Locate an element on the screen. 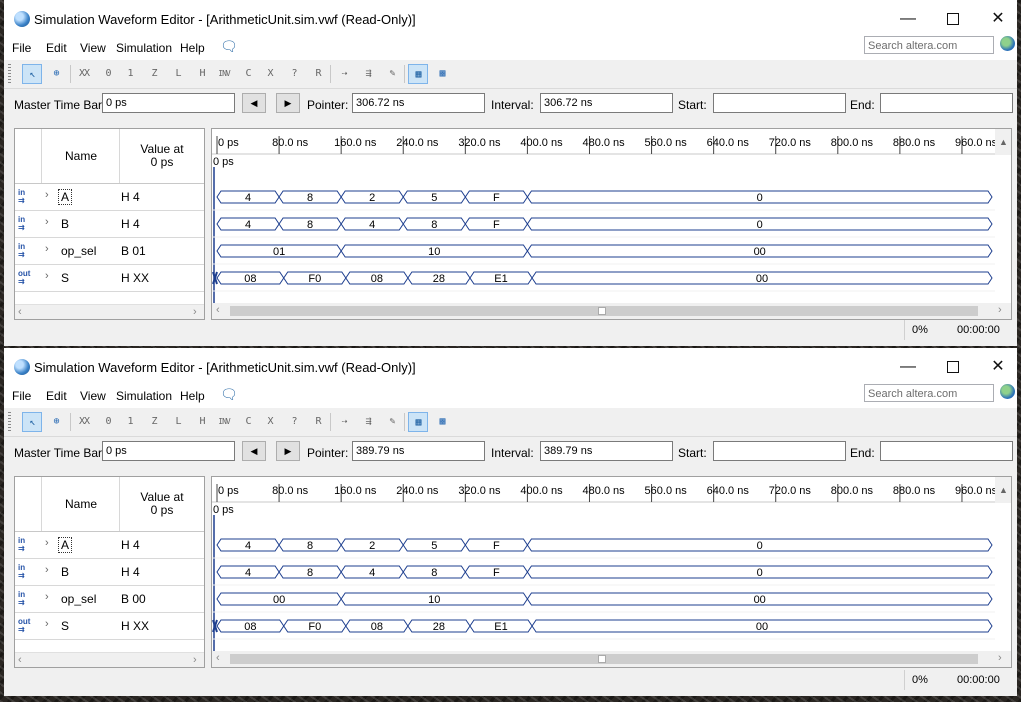  menu-file: File is located at coordinates (21, 396).